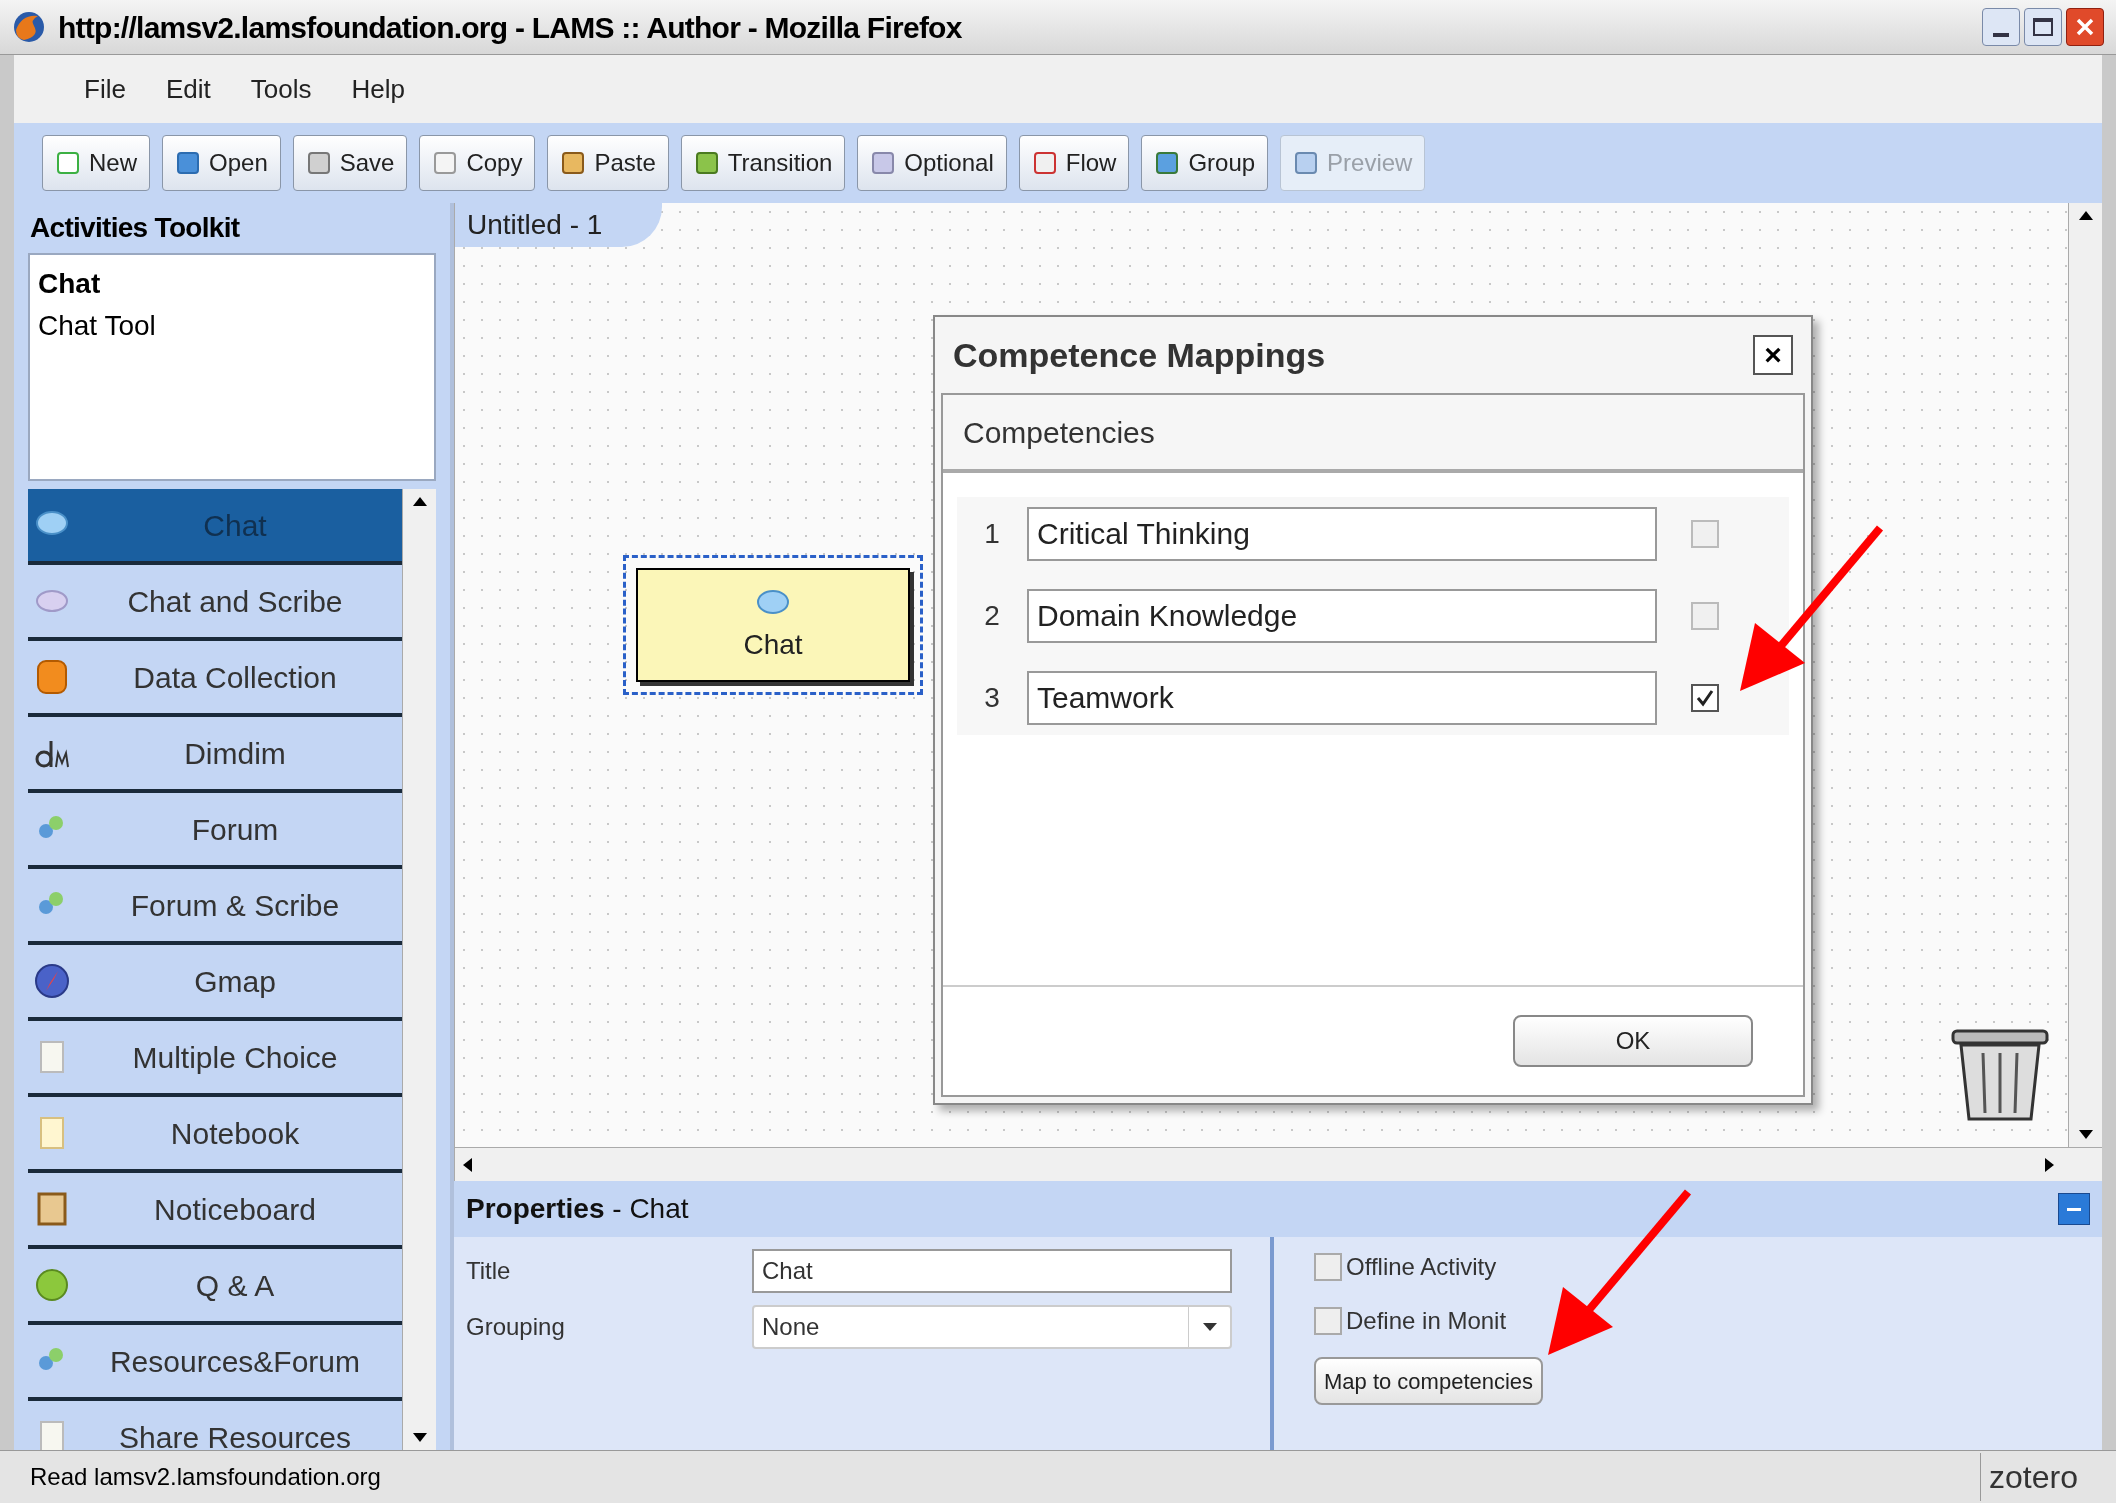  I want to click on activity-label: Forum & Scribe, so click(235, 905).